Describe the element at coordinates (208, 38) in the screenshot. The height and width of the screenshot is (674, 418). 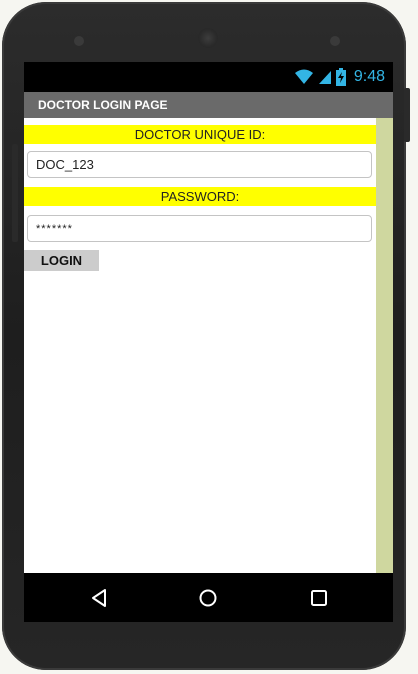
I see `front-camera` at that location.